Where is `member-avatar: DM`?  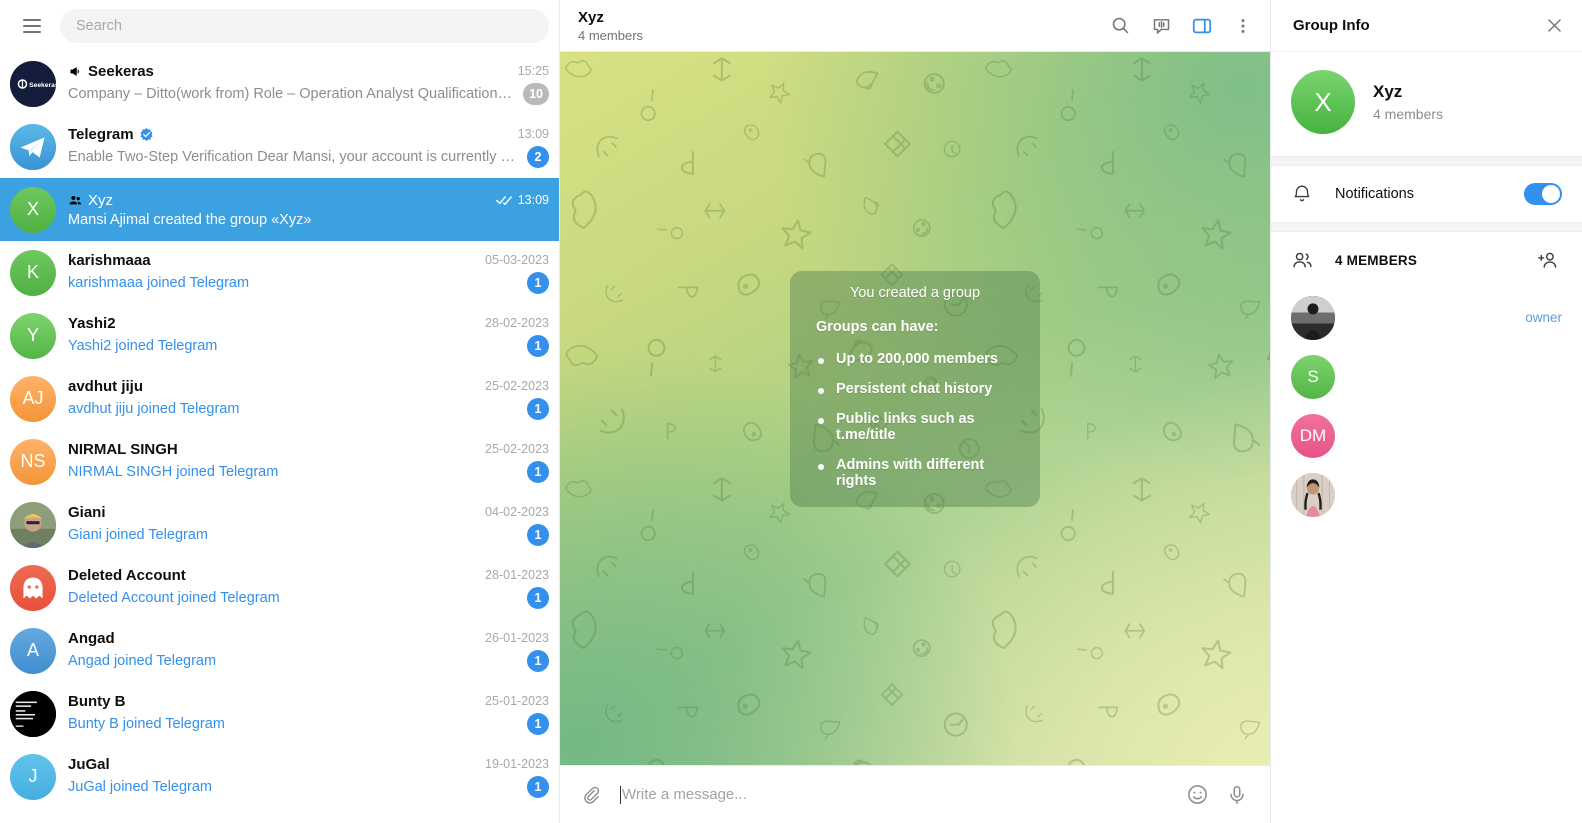
member-avatar: DM is located at coordinates (1313, 435).